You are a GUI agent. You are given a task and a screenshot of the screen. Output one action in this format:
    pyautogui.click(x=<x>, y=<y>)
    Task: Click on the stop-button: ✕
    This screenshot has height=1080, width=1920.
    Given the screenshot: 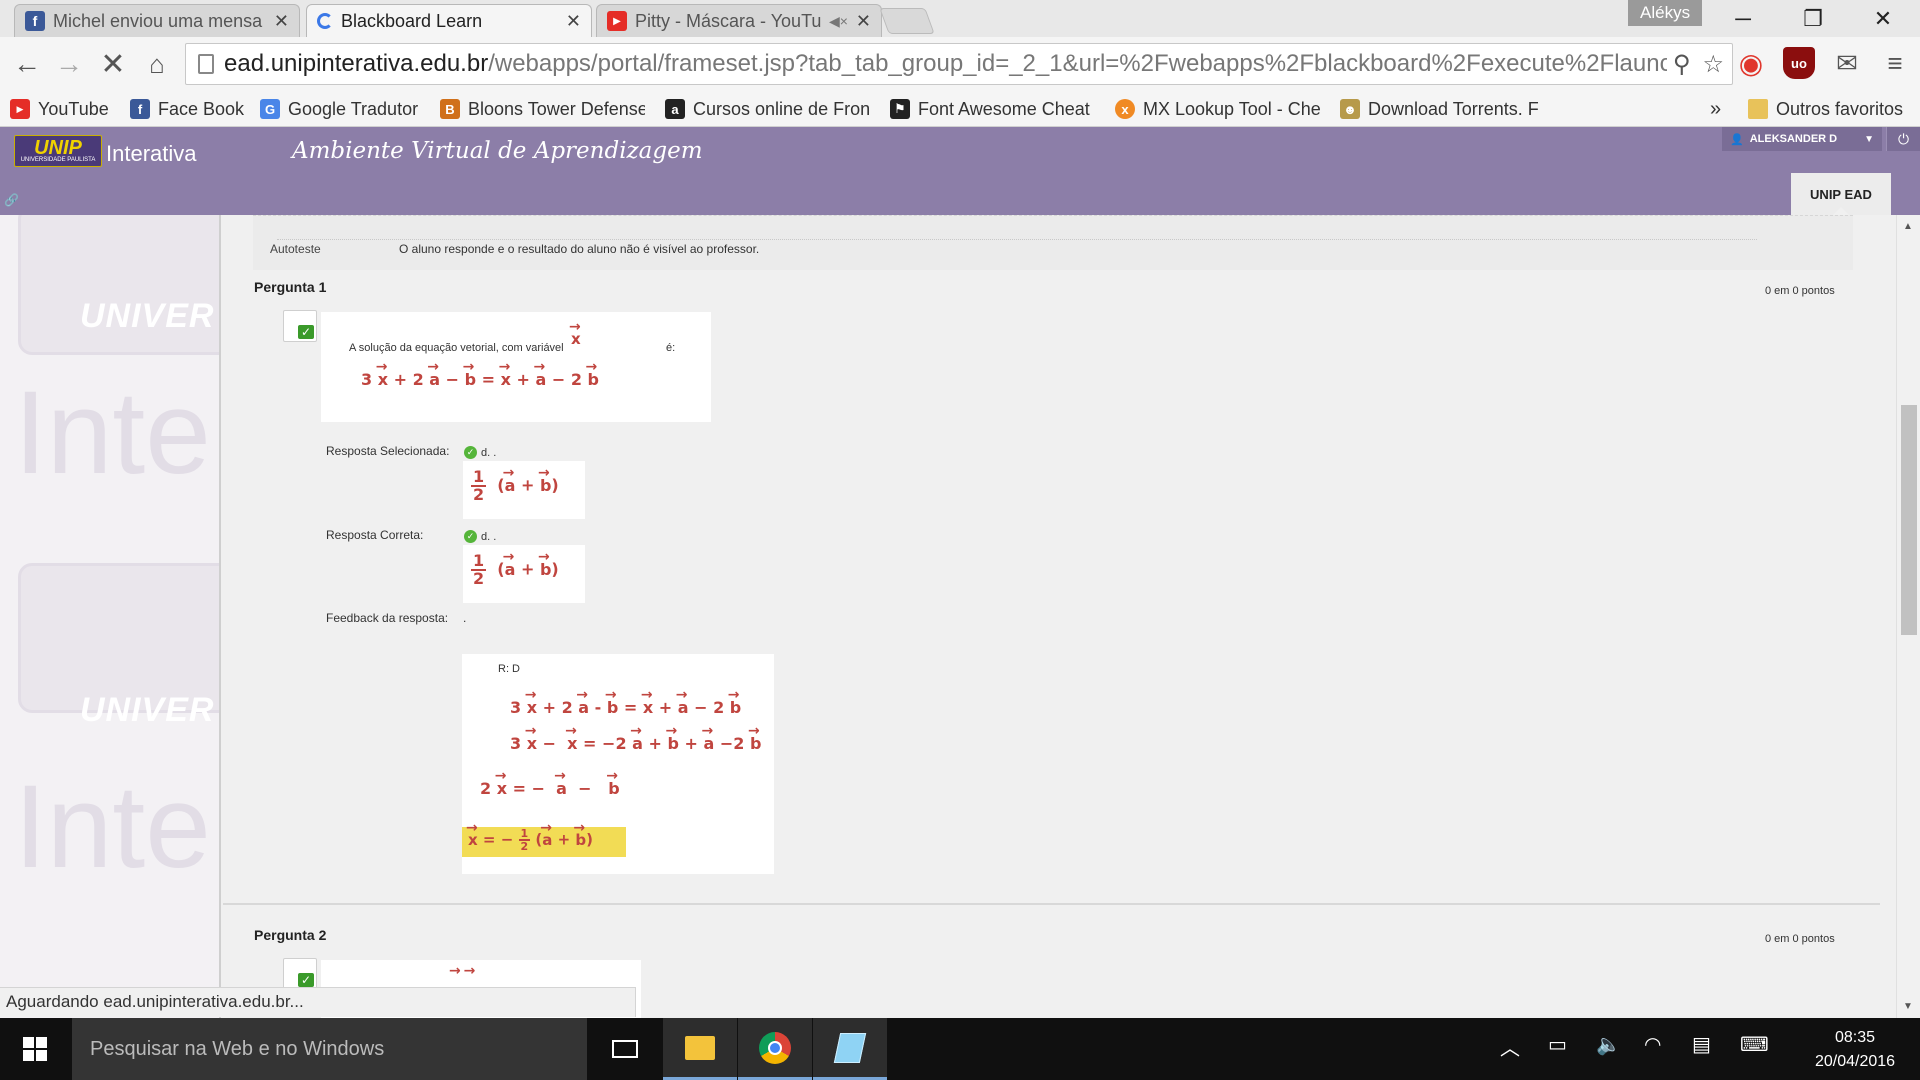 What is the action you would take?
    pyautogui.click(x=113, y=64)
    